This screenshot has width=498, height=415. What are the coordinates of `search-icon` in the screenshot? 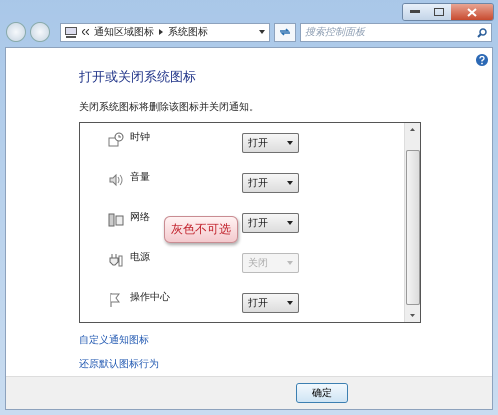 It's located at (482, 33).